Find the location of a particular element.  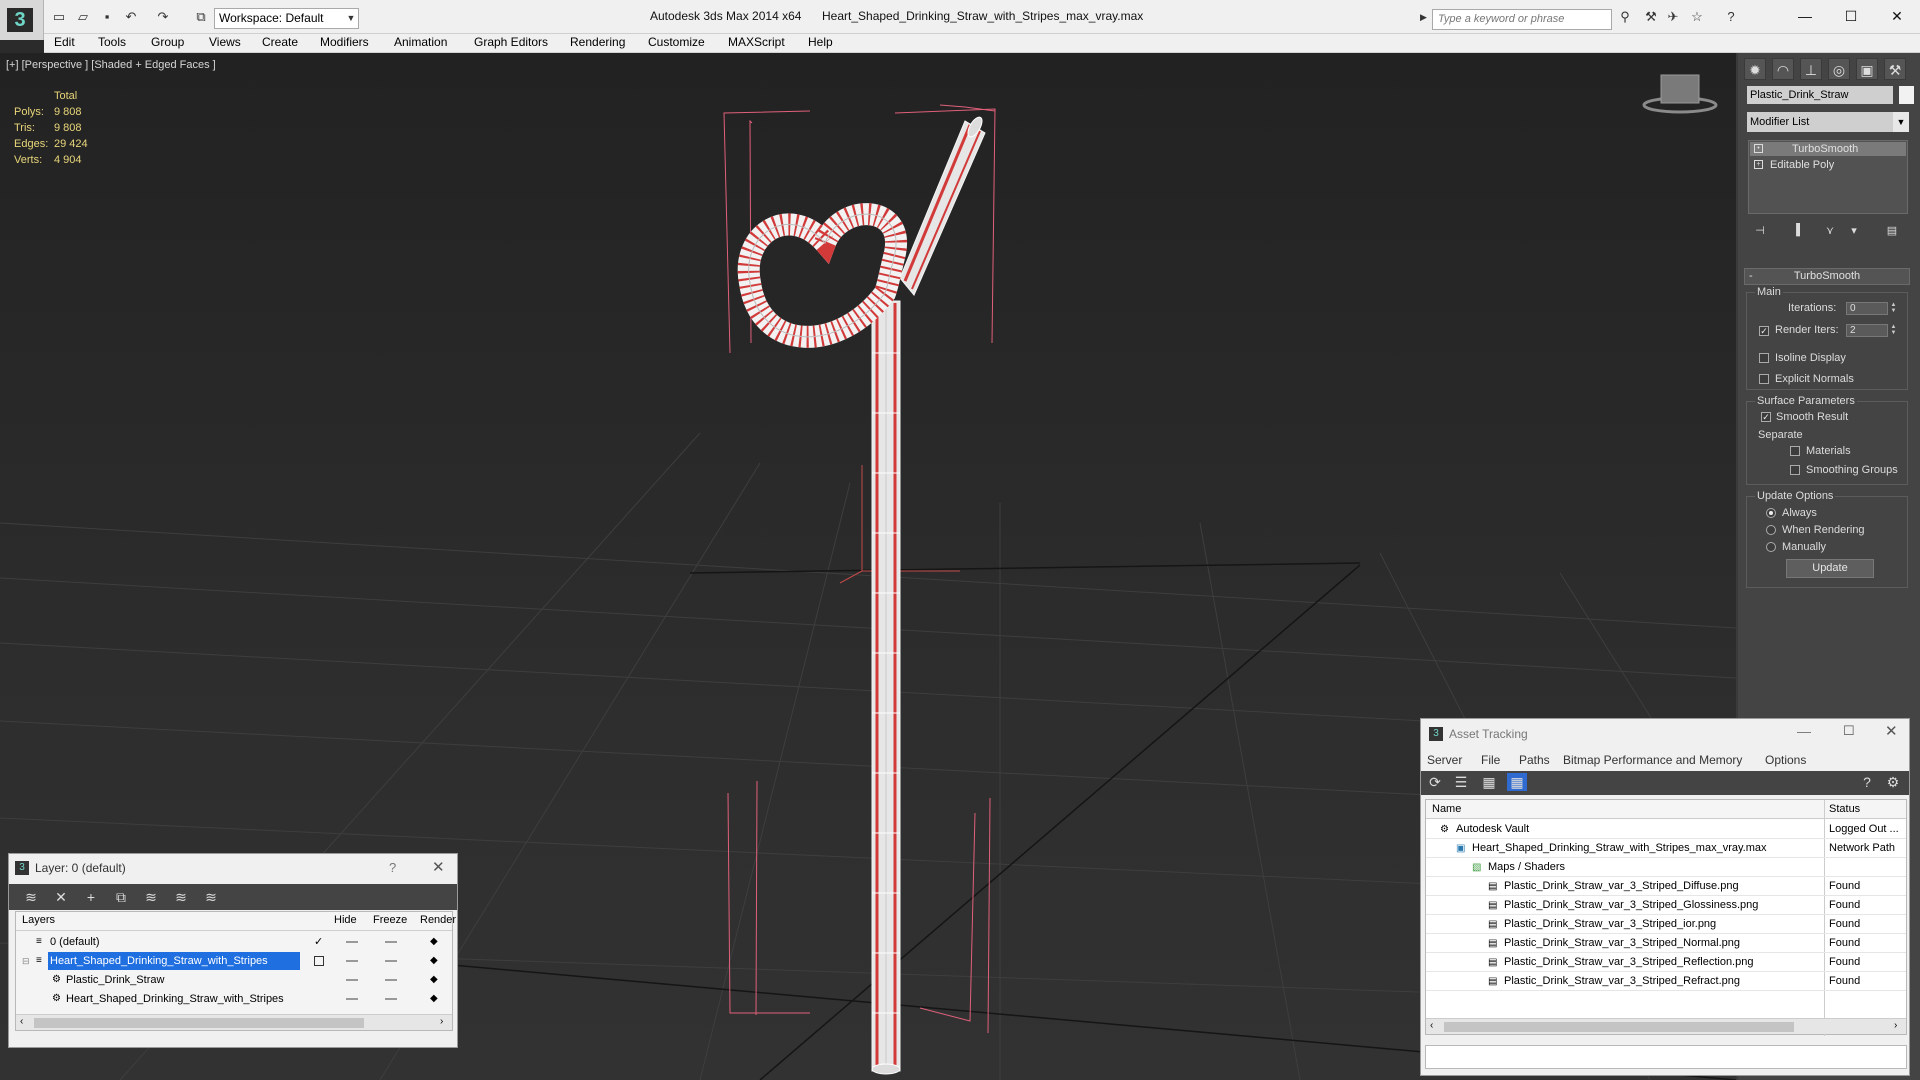

horizontal-scrollbar: ‹ › is located at coordinates (234, 1022).